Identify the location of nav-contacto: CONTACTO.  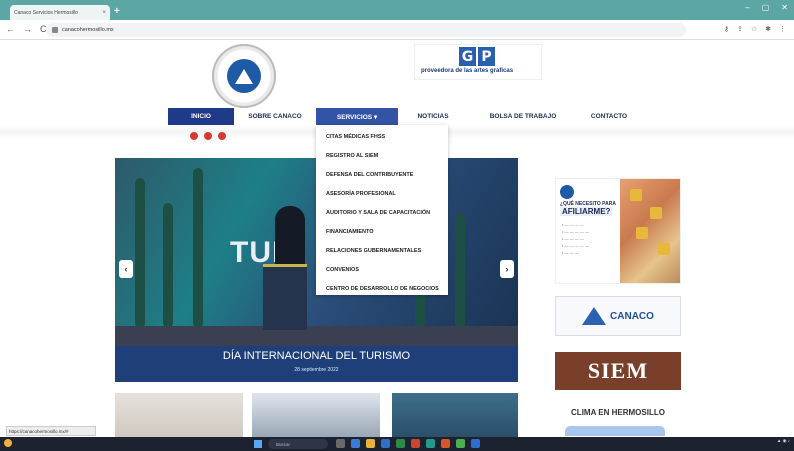
(609, 116).